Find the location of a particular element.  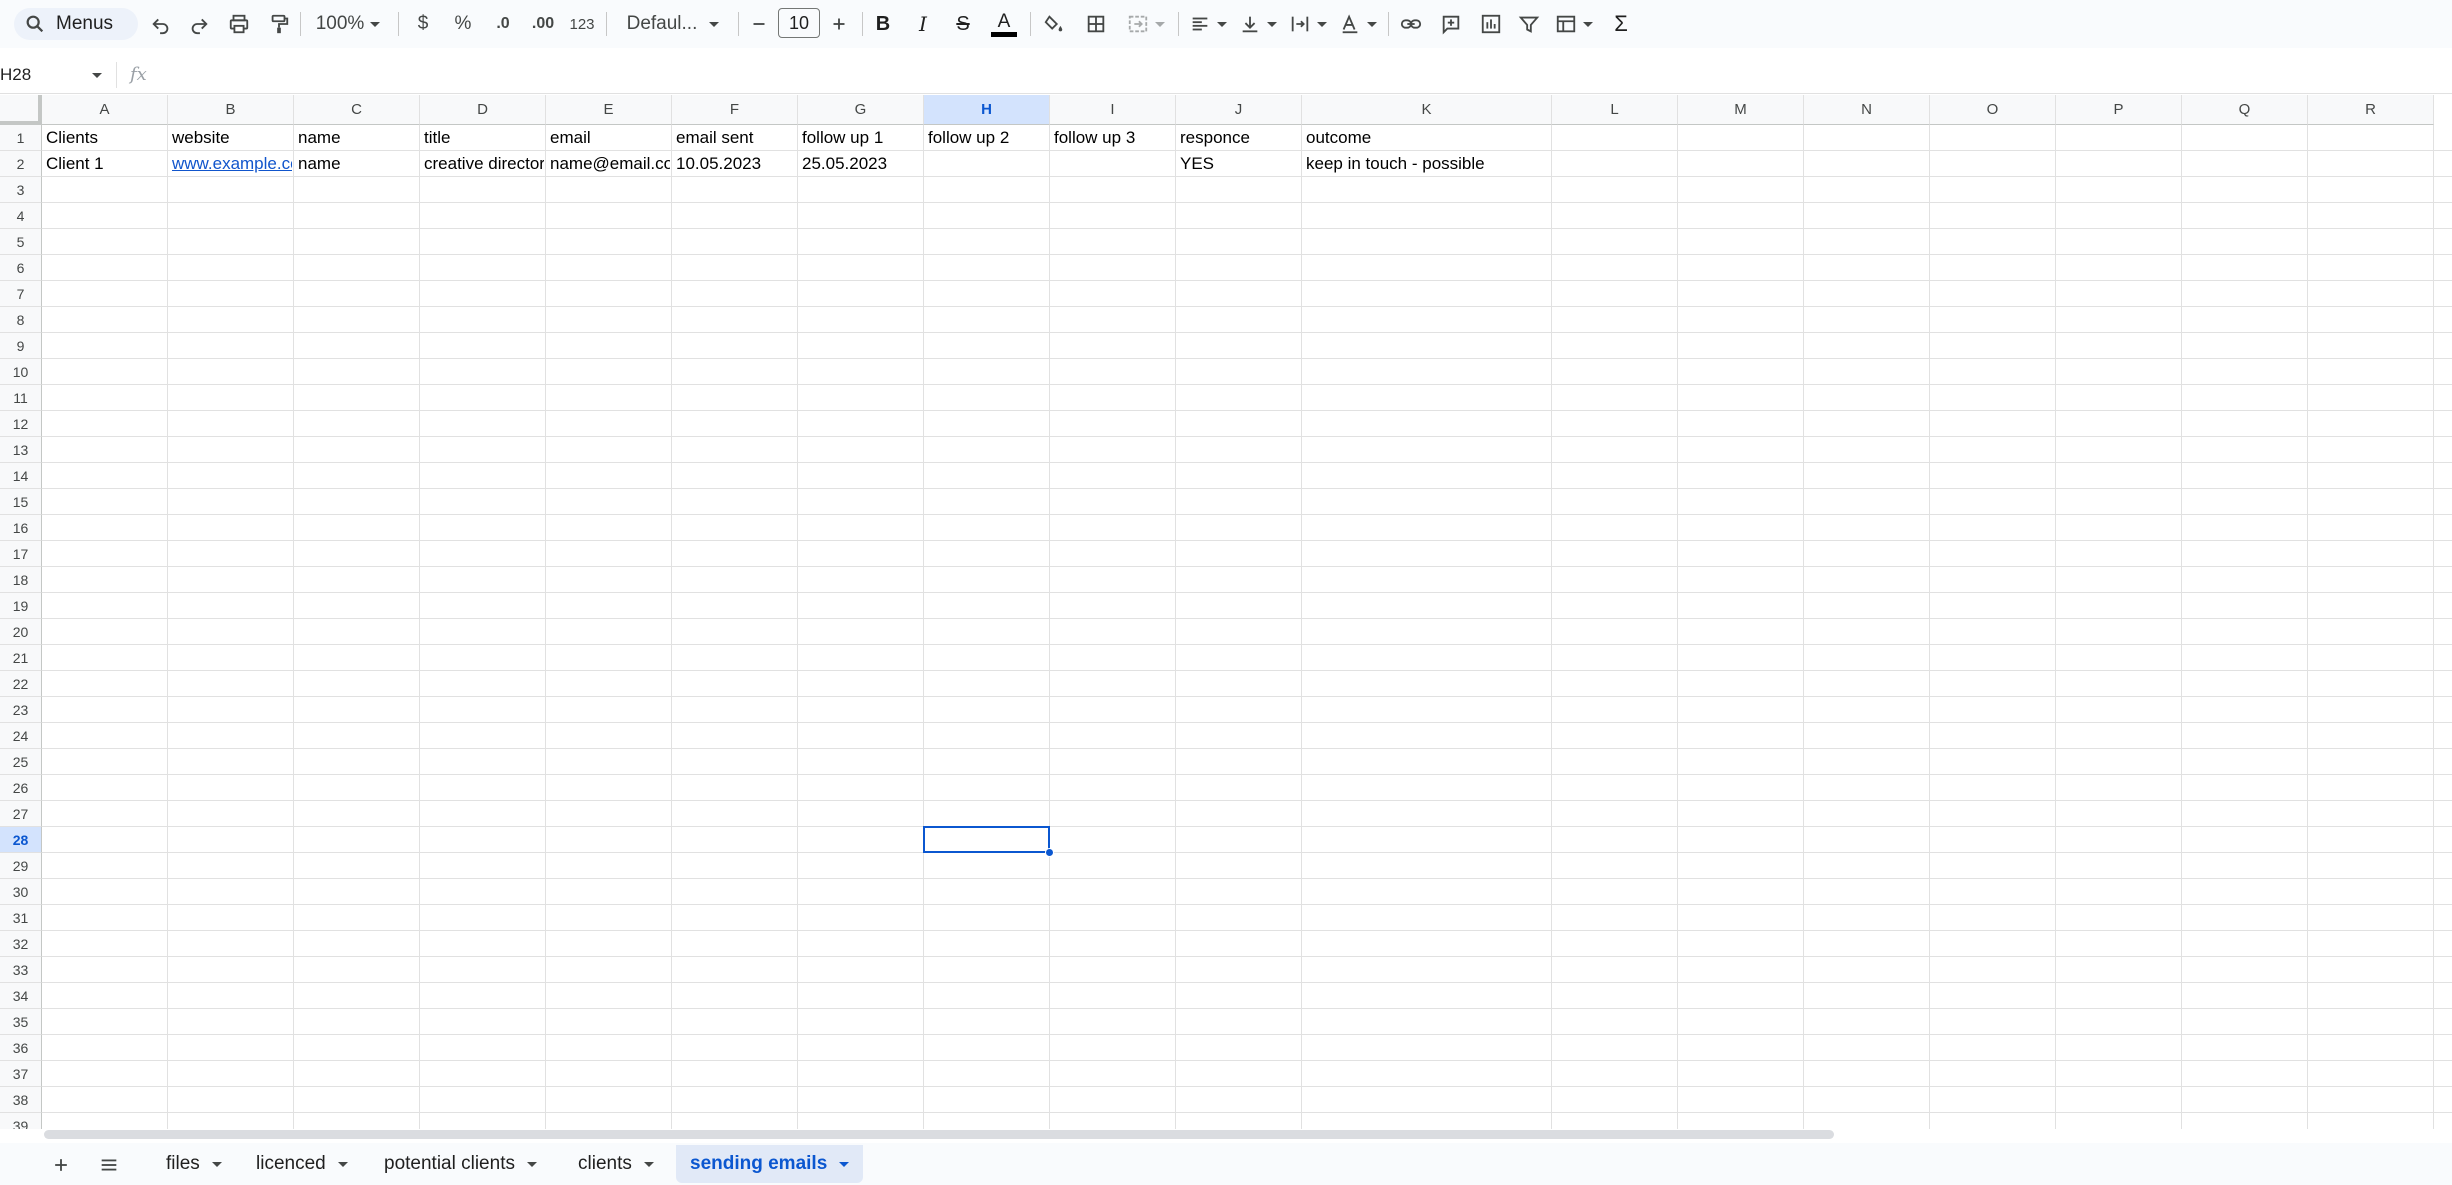

cell-d2: creative director is located at coordinates (482, 163).